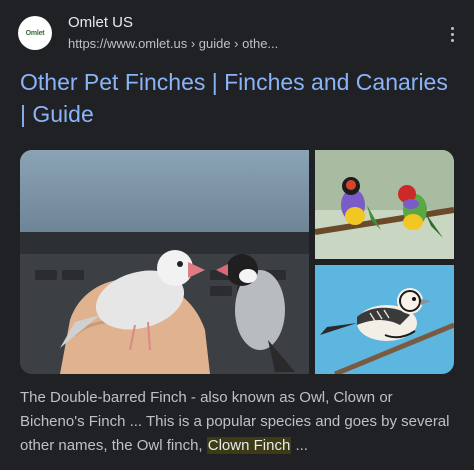  I want to click on site-name: Omlet US, so click(100, 22).